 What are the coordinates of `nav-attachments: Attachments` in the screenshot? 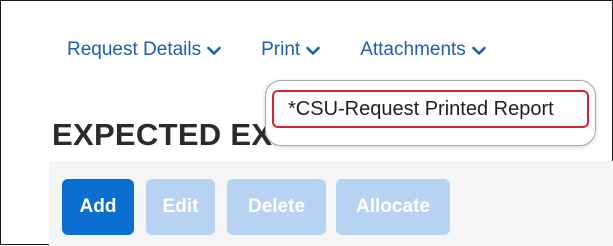 It's located at (423, 50).